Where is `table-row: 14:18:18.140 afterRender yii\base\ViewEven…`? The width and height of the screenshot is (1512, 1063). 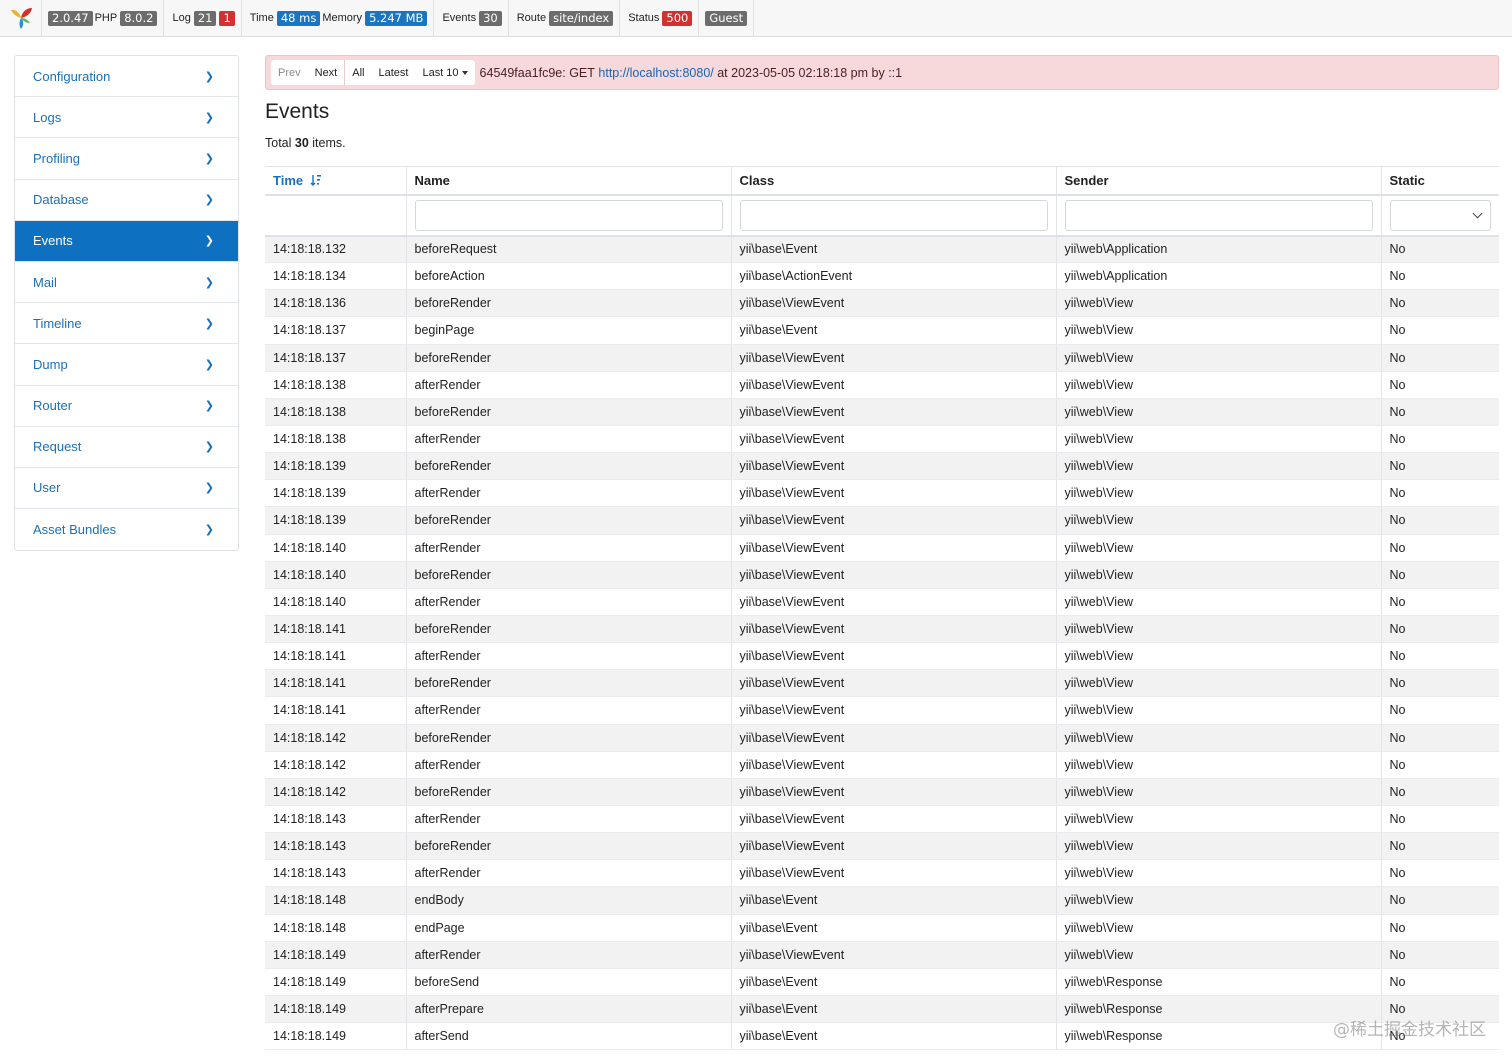
table-row: 14:18:18.140 afterRender yii\base\ViewEven… is located at coordinates (882, 602).